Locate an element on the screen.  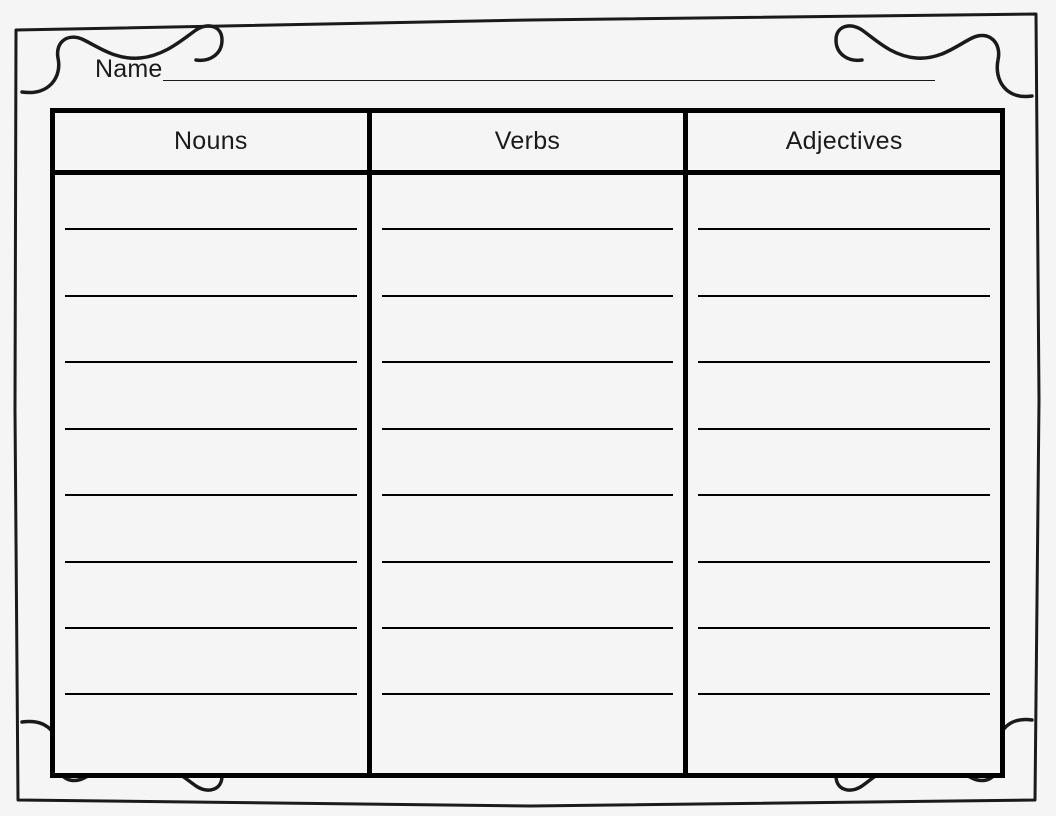
column-header-label-verbs: Verbs is located at coordinates (527, 141).